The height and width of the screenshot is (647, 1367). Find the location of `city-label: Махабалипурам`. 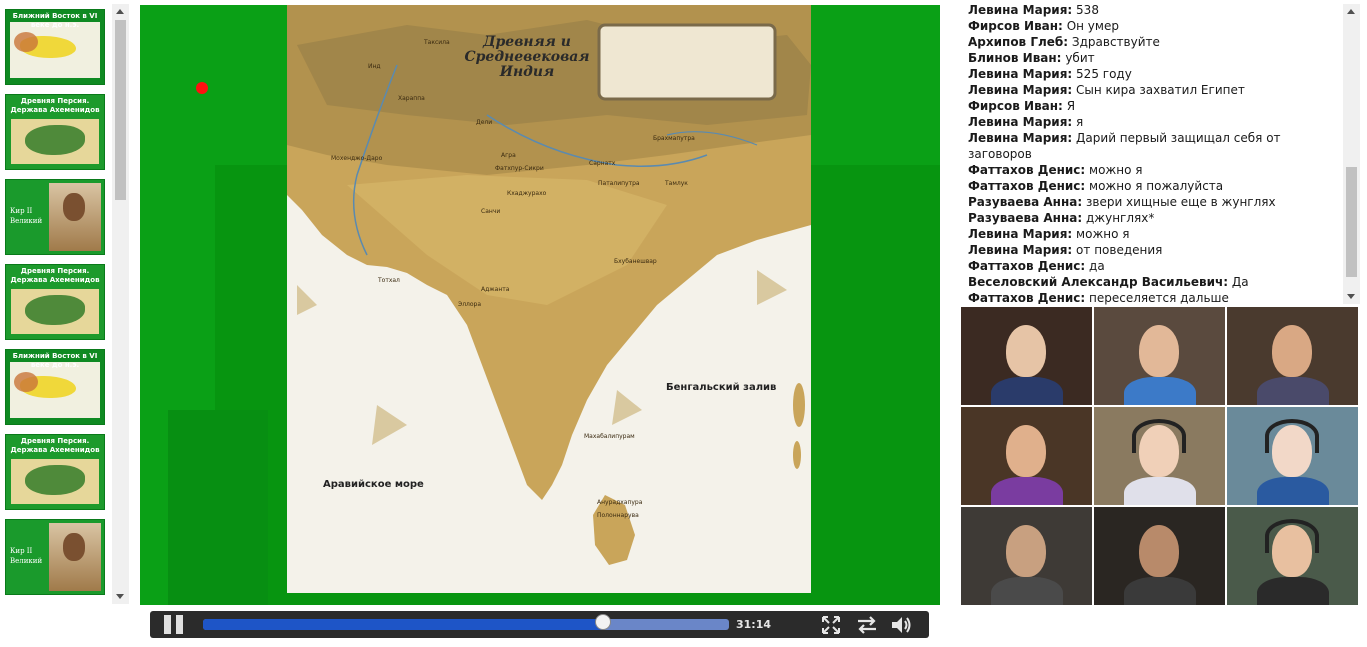

city-label: Махабалипурам is located at coordinates (609, 436).